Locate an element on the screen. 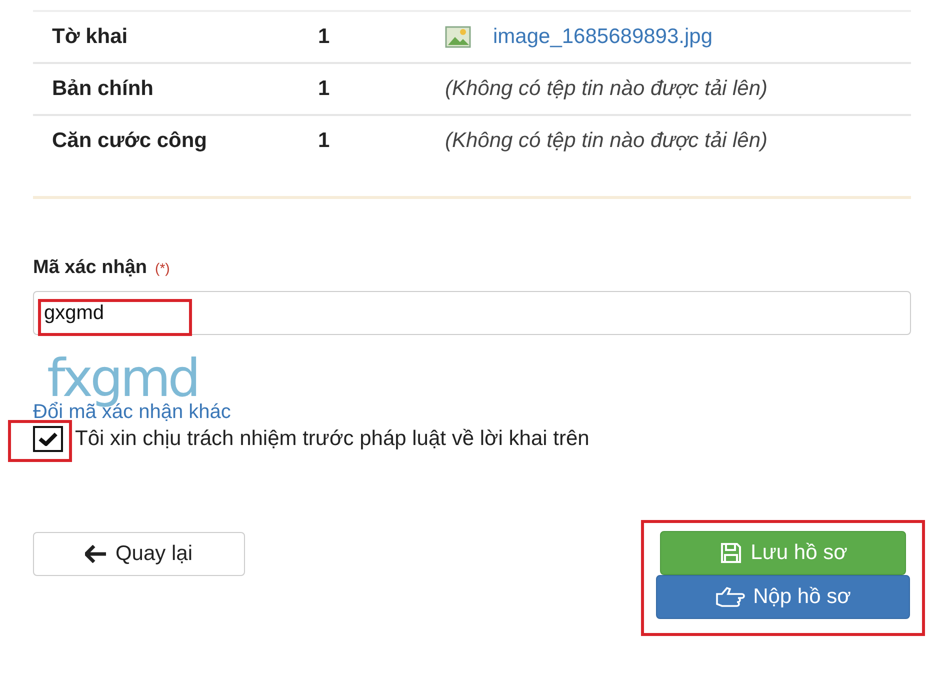 This screenshot has width=935, height=677. captcha-input-field: gxgmd is located at coordinates (472, 313).